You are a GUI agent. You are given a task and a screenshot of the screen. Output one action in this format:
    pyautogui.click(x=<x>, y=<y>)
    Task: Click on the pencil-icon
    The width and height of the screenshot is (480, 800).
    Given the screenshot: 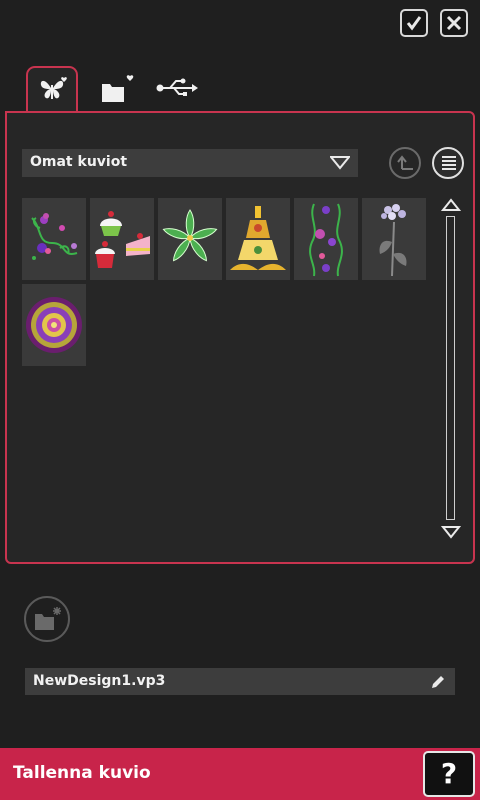 What is the action you would take?
    pyautogui.click(x=438, y=682)
    